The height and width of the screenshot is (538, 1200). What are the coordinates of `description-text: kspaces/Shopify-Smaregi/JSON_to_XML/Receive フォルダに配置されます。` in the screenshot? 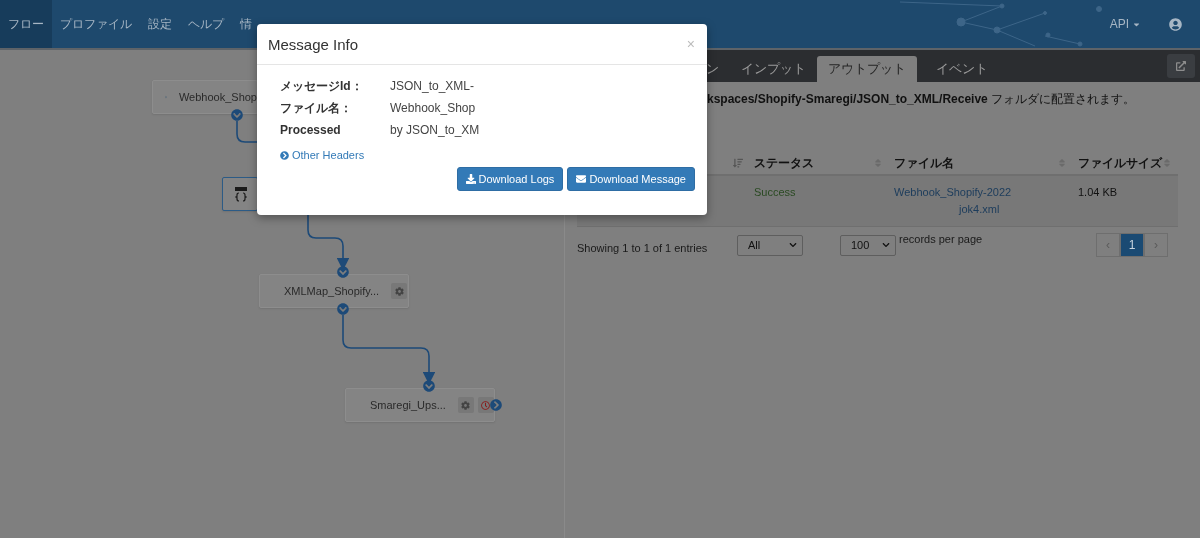 It's located at (921, 99).